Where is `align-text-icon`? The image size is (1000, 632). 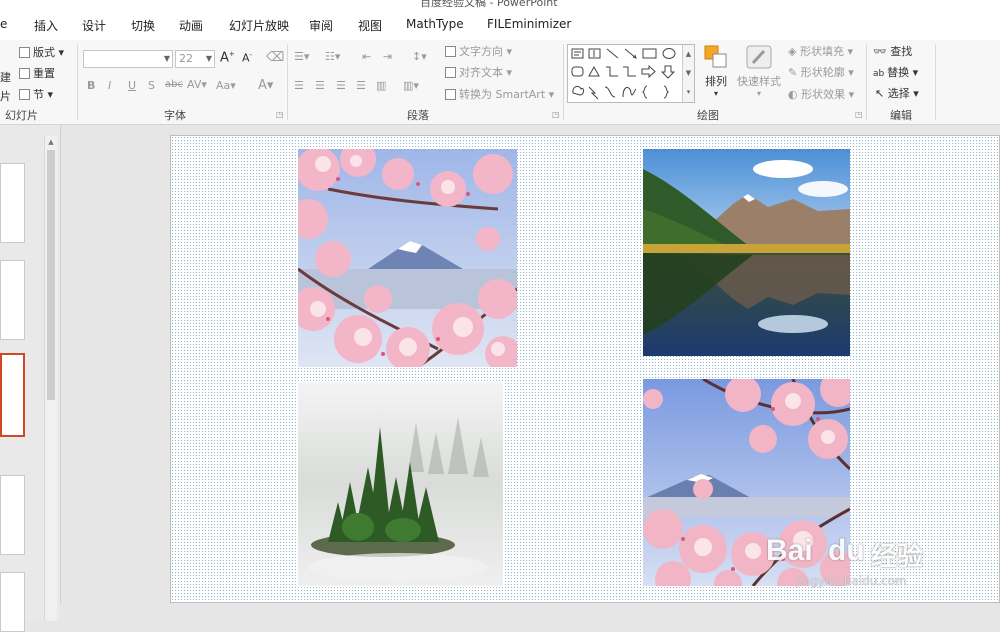
align-text-icon is located at coordinates (450, 72).